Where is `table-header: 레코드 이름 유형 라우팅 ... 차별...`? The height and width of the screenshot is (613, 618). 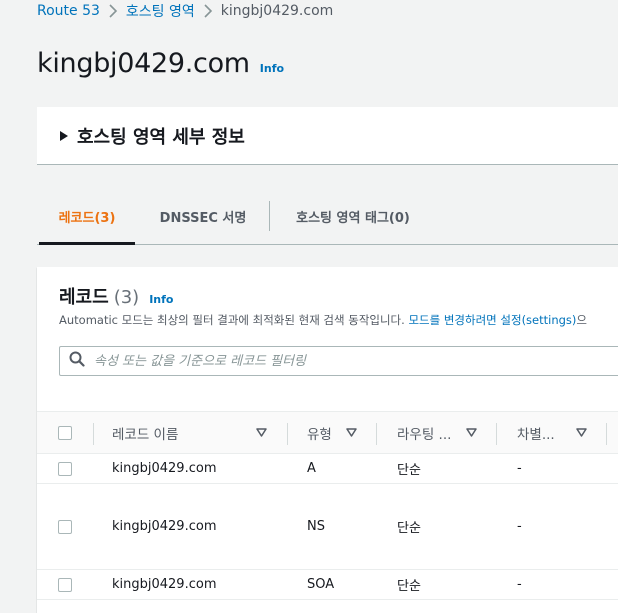 table-header: 레코드 이름 유형 라우팅 ... 차별... is located at coordinates (327, 432).